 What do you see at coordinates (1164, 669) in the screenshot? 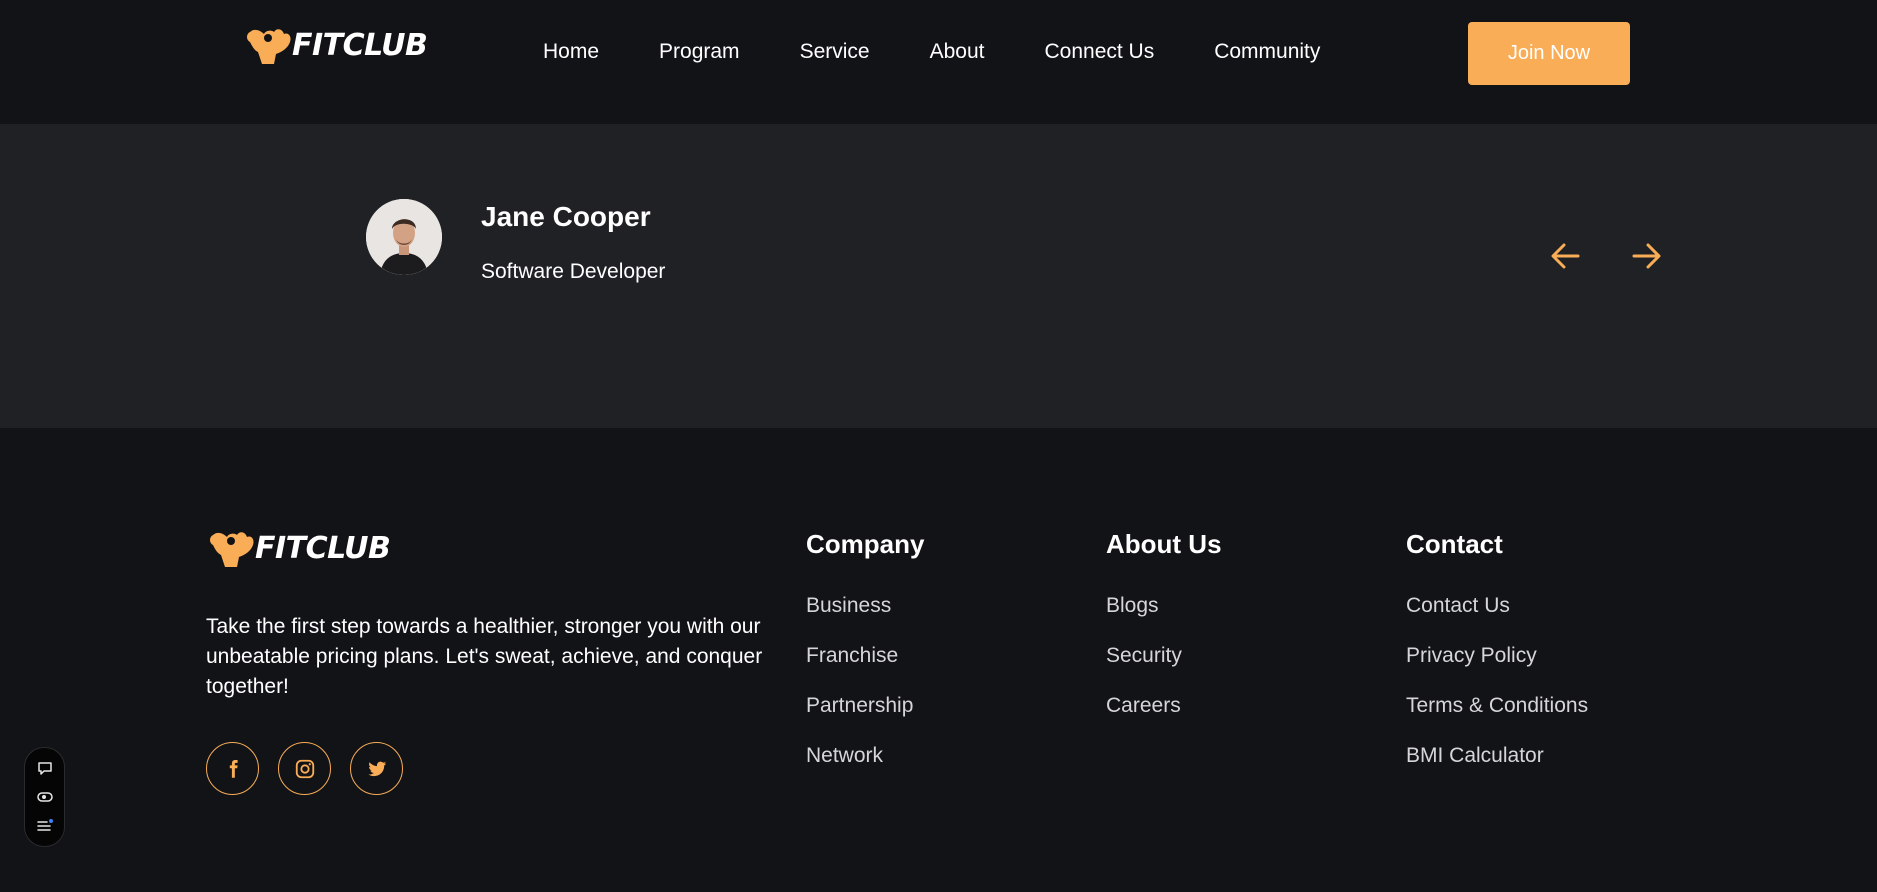
I see `footer-link-security: Security` at bounding box center [1164, 669].